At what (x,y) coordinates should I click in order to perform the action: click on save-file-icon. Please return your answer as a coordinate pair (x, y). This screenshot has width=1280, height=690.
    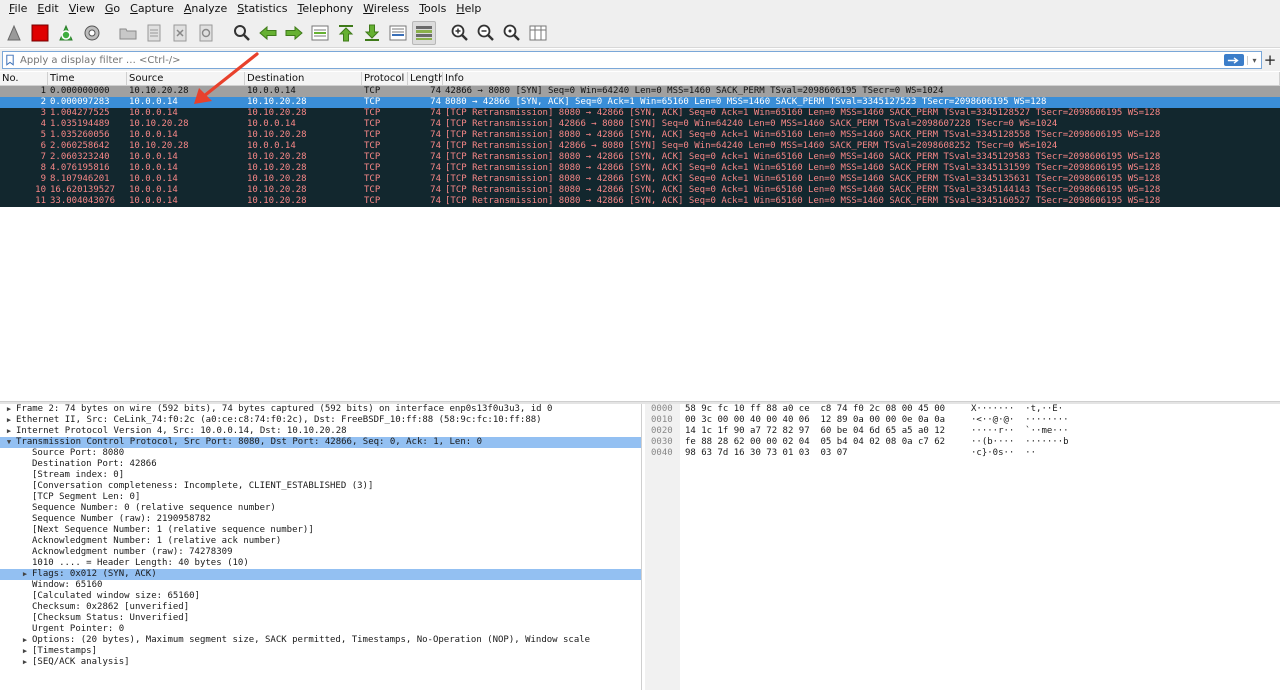
    Looking at the image, I should click on (154, 33).